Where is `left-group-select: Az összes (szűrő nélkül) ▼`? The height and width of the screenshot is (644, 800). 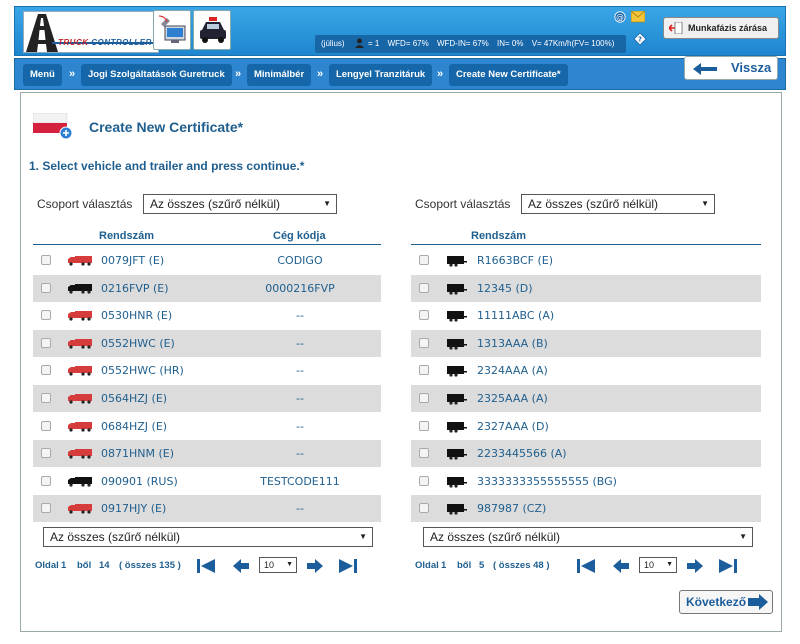
left-group-select: Az összes (szűrő nélkül) ▼ is located at coordinates (240, 204).